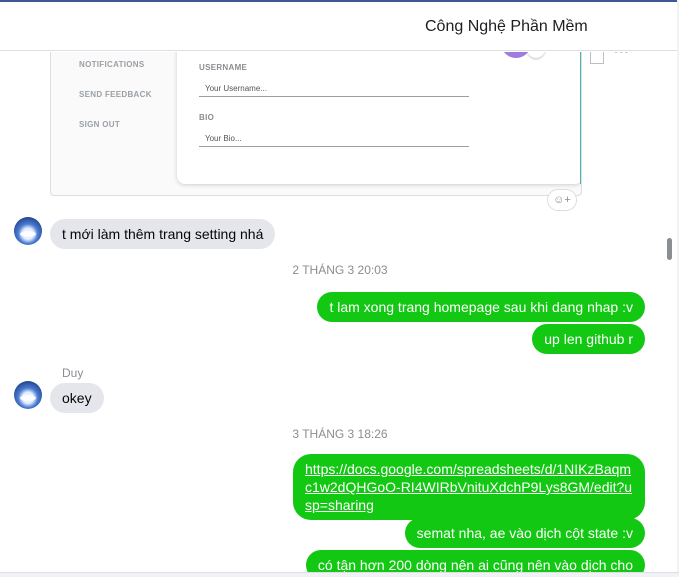 The width and height of the screenshot is (679, 577). What do you see at coordinates (588, 339) in the screenshot?
I see `outgoing-message: up len github r` at bounding box center [588, 339].